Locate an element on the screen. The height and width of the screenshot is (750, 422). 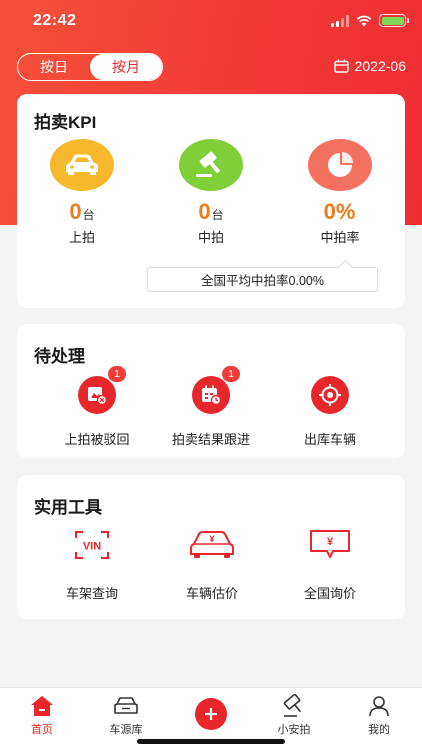
todo-outbound-vehicles: 出库车辆 is located at coordinates (330, 412).